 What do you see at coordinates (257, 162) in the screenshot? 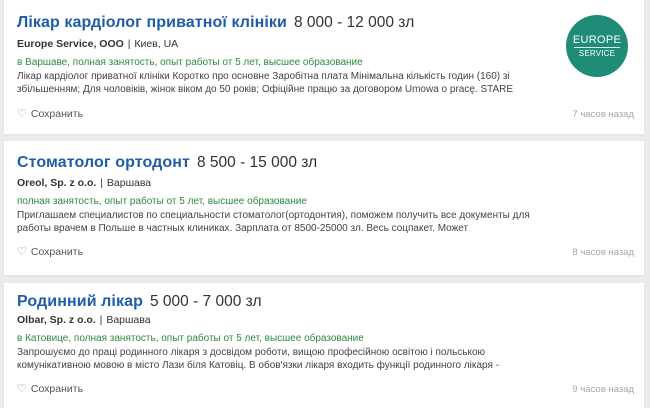
I see `salary: 8 500 - 15 000 зл` at bounding box center [257, 162].